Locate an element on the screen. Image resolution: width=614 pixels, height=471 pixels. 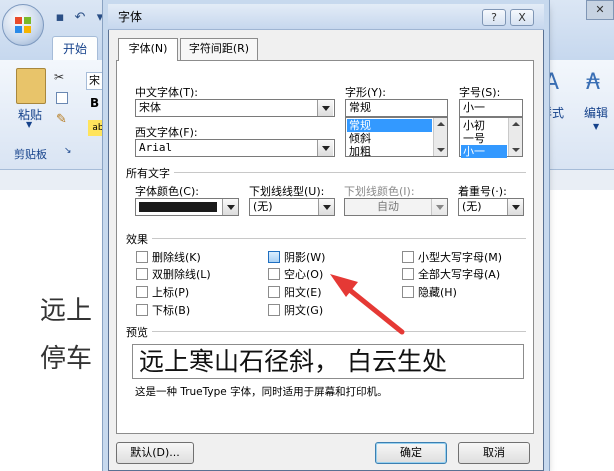
outline-label: 空心(O) is located at coordinates (303, 274).